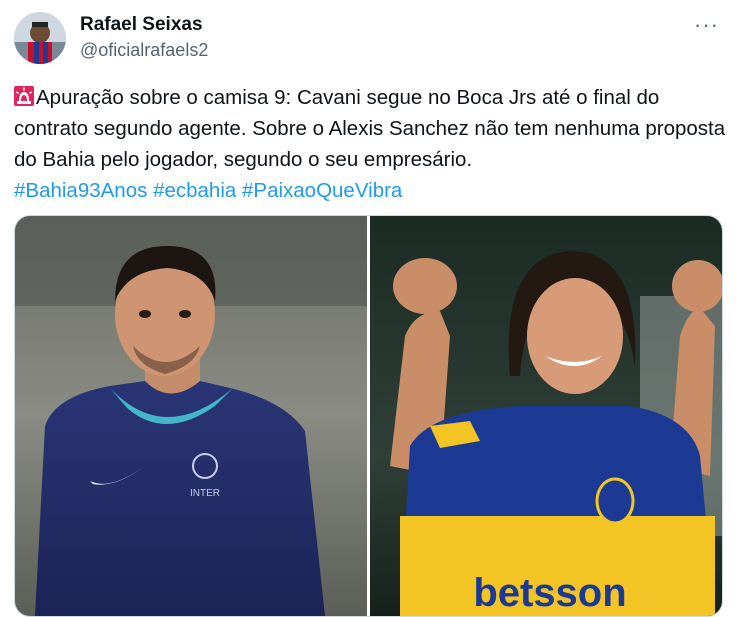  I want to click on author-handle: @oficialrafaels2, so click(144, 50).